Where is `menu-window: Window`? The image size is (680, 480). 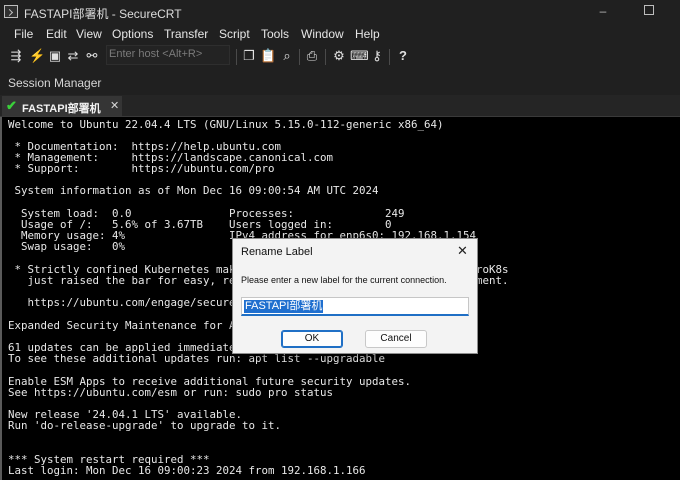
menu-window: Window is located at coordinates (322, 34).